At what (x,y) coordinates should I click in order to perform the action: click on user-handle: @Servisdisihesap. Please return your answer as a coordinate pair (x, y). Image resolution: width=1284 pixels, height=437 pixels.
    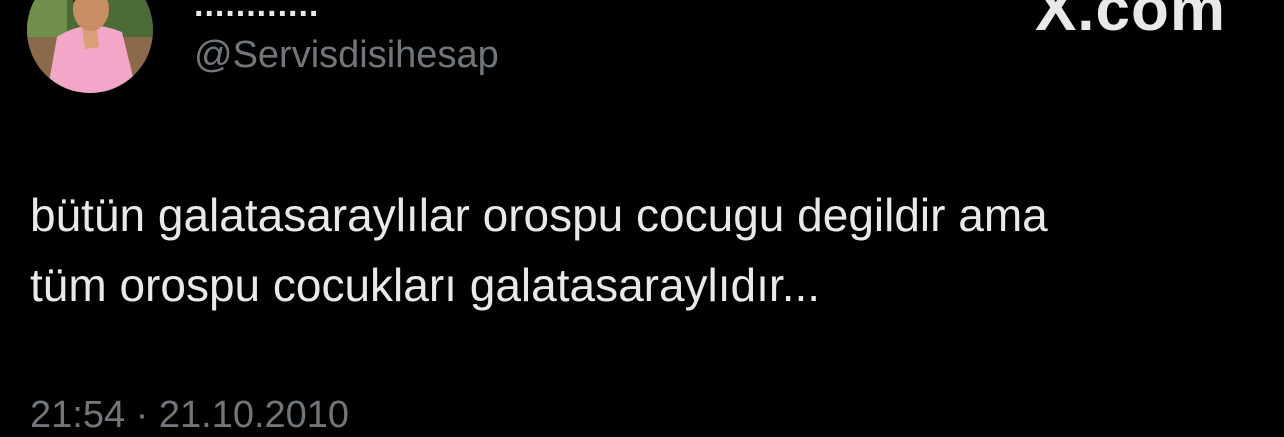
    Looking at the image, I should click on (346, 55).